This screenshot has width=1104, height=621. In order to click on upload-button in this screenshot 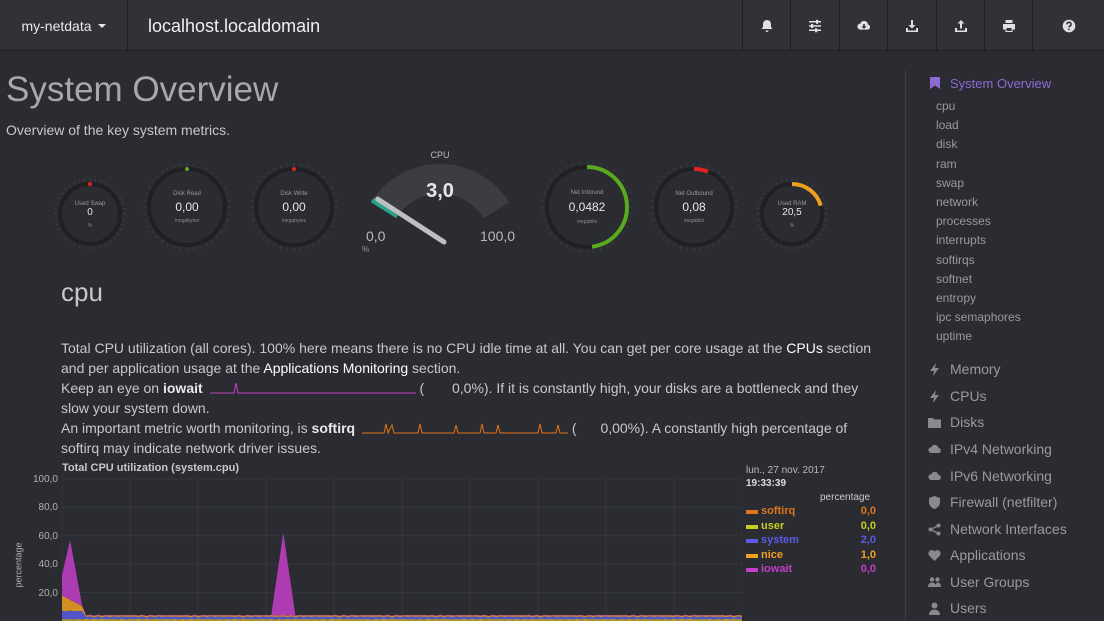, I will do `click(960, 25)`.